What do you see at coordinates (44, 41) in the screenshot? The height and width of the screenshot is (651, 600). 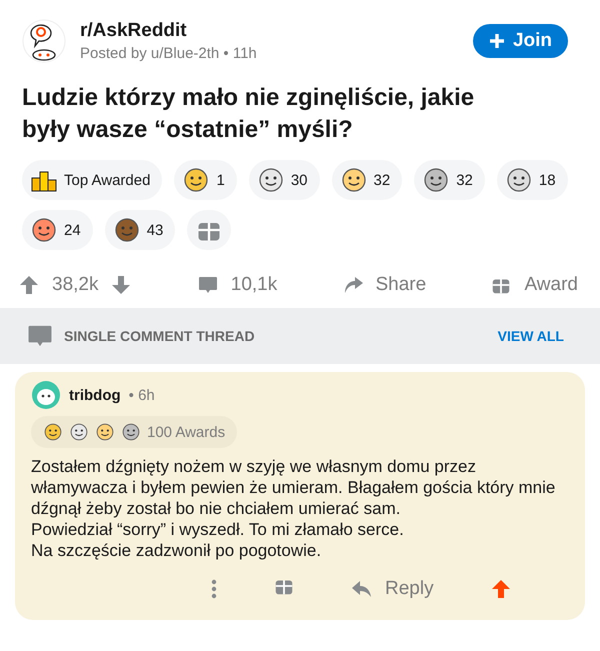 I see `subreddit-avatar-icon` at bounding box center [44, 41].